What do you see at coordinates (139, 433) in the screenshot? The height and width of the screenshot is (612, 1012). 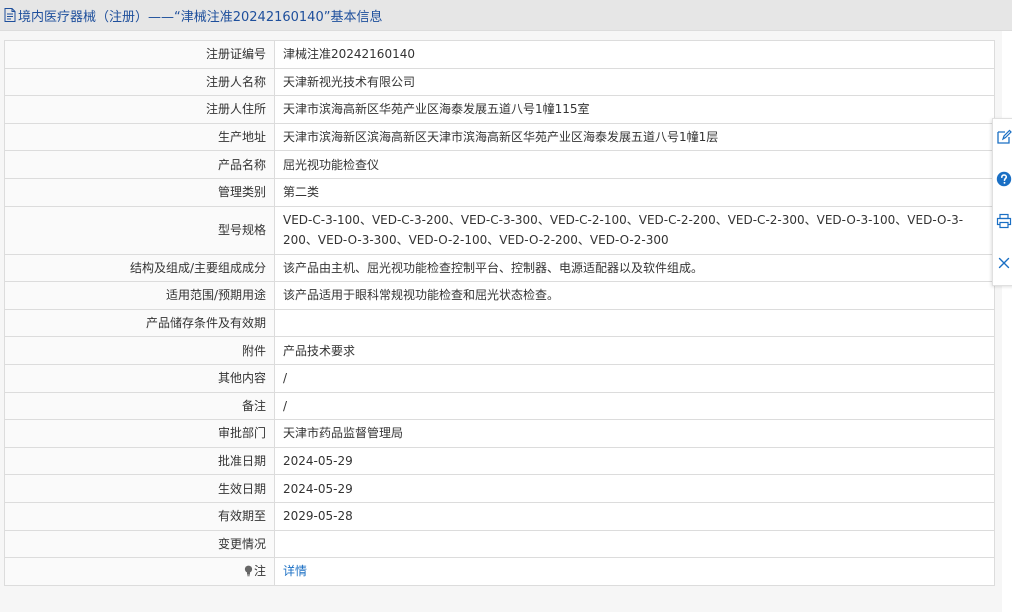 I see `row-label: 审批部门` at bounding box center [139, 433].